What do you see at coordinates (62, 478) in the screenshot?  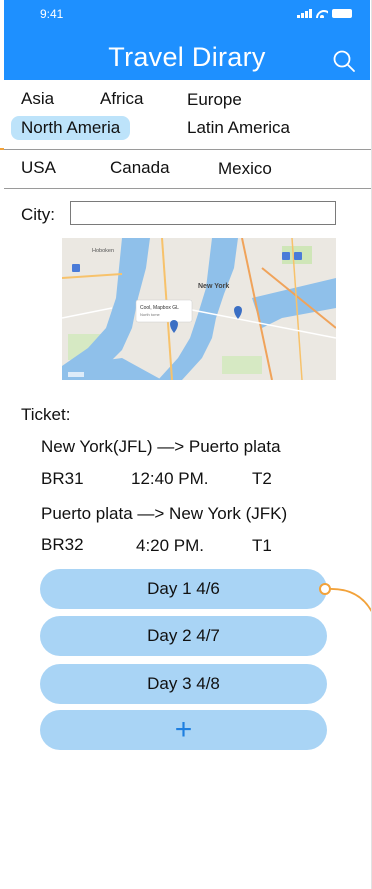 I see `flight-code: BR31` at bounding box center [62, 478].